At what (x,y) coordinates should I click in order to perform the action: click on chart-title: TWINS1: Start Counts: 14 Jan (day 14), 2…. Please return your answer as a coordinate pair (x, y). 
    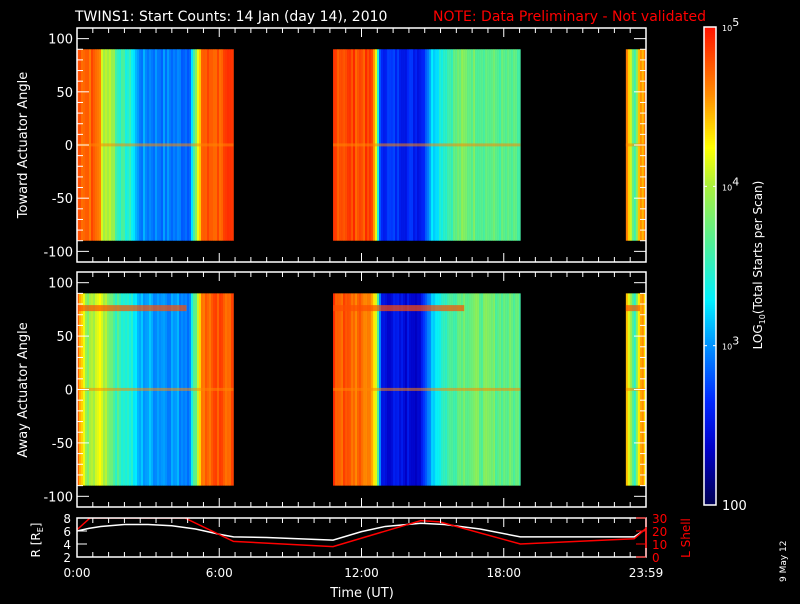
    Looking at the image, I should click on (230, 17).